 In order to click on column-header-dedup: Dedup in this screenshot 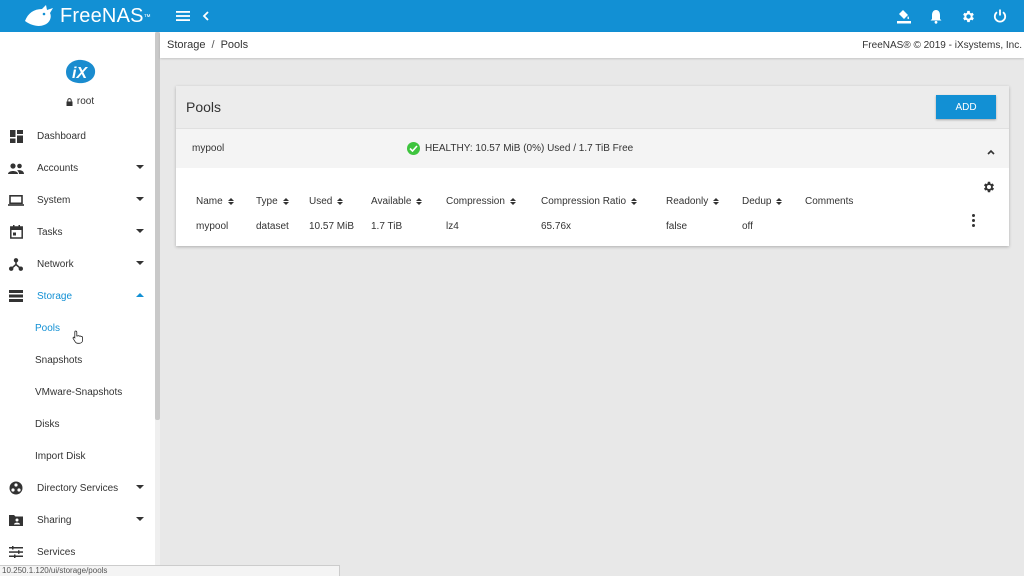, I will do `click(762, 201)`.